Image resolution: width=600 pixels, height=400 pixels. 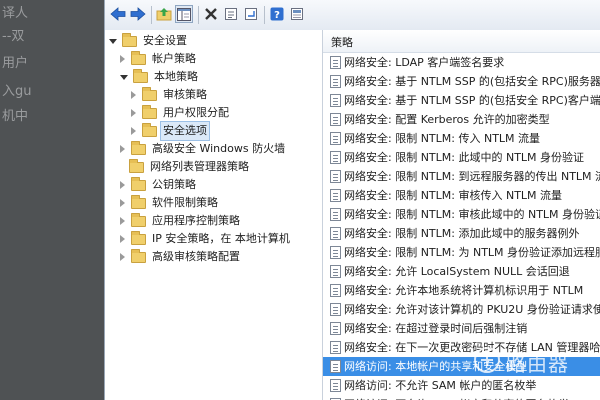 What do you see at coordinates (472, 176) in the screenshot?
I see `policy-name: 网络安全: 限制 NTLM: 到远程服务器的传出 NTLM 流` at bounding box center [472, 176].